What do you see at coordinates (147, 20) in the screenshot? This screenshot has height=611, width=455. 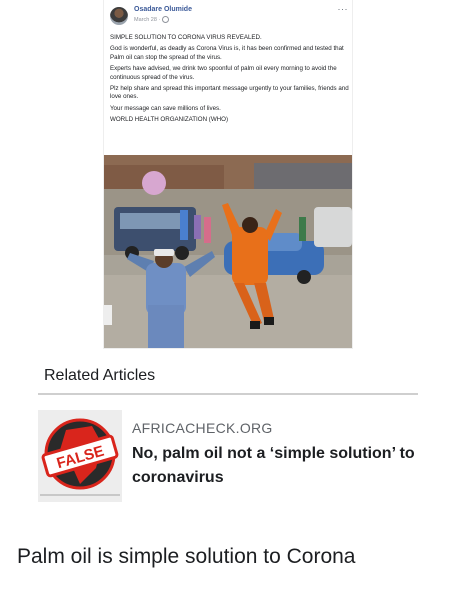 I see `post-date: March 28 ·` at bounding box center [147, 20].